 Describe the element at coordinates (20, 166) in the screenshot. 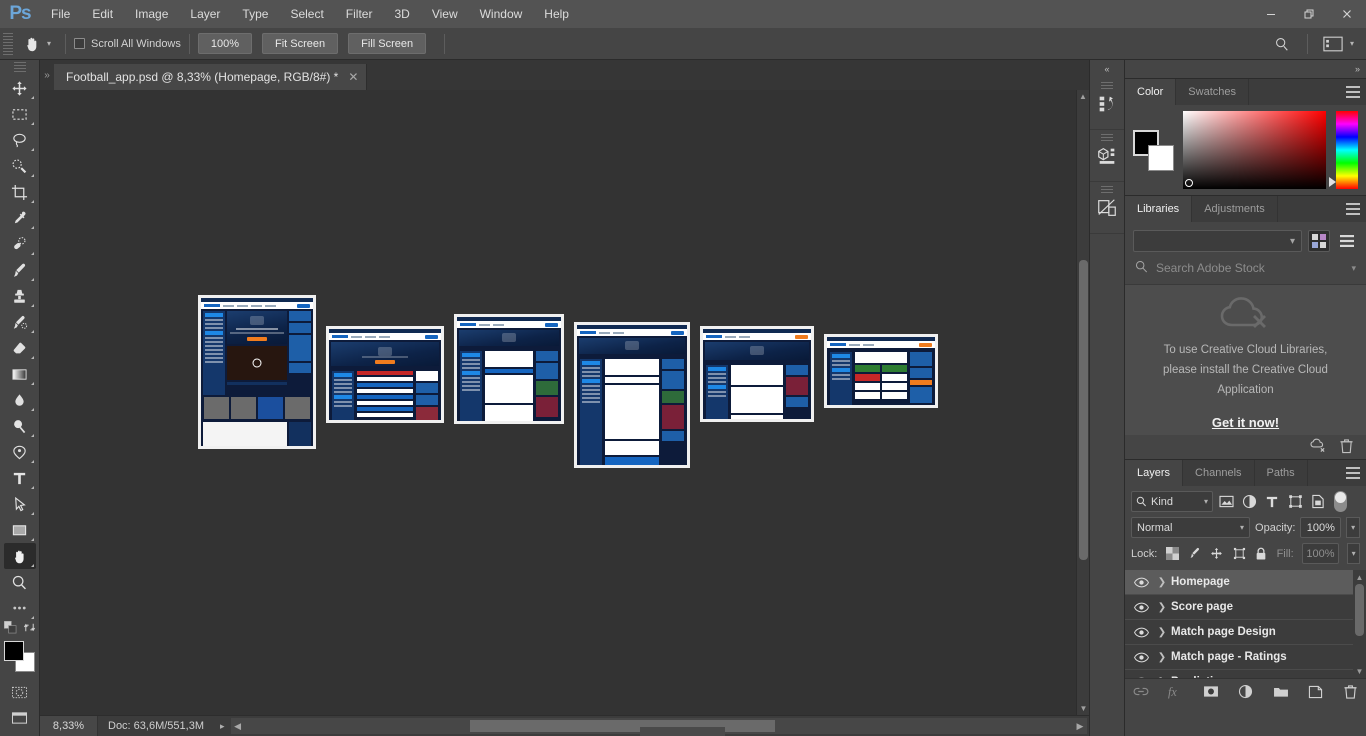

I see `quick-selection-tool` at that location.